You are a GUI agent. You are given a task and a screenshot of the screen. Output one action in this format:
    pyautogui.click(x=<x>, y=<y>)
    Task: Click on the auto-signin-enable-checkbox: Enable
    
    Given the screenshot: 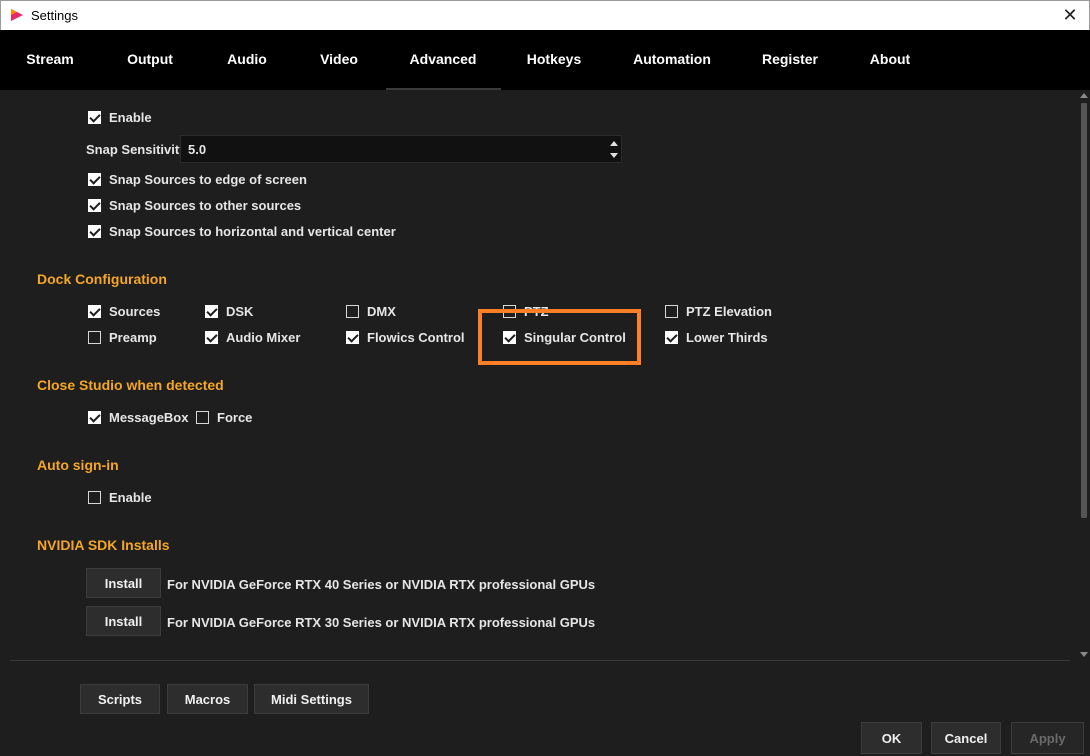 What is the action you would take?
    pyautogui.click(x=120, y=497)
    